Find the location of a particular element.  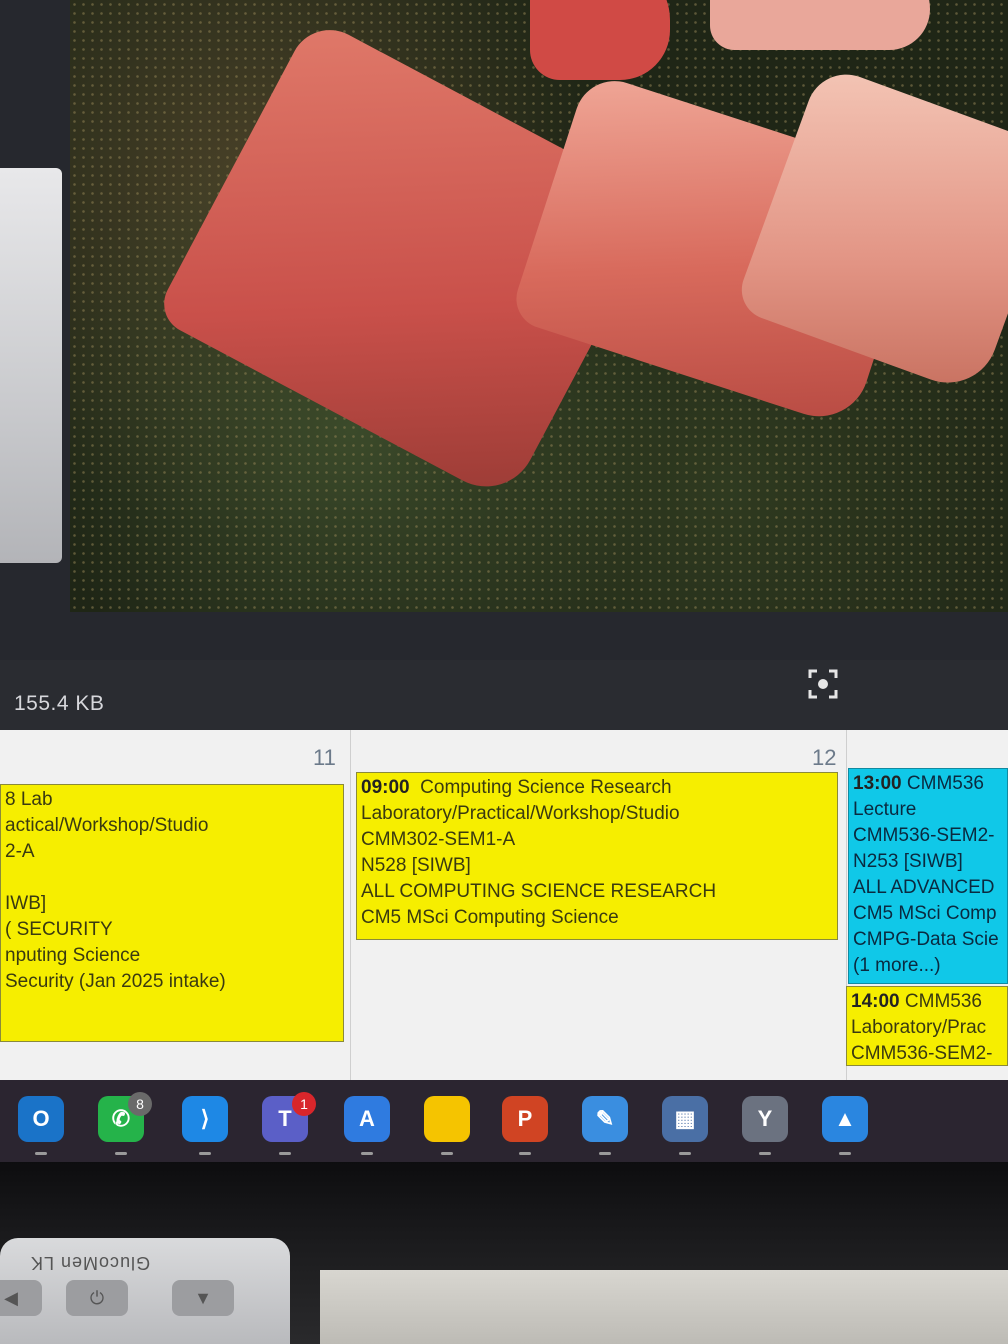

device-down-button: ▼ is located at coordinates (203, 1298).